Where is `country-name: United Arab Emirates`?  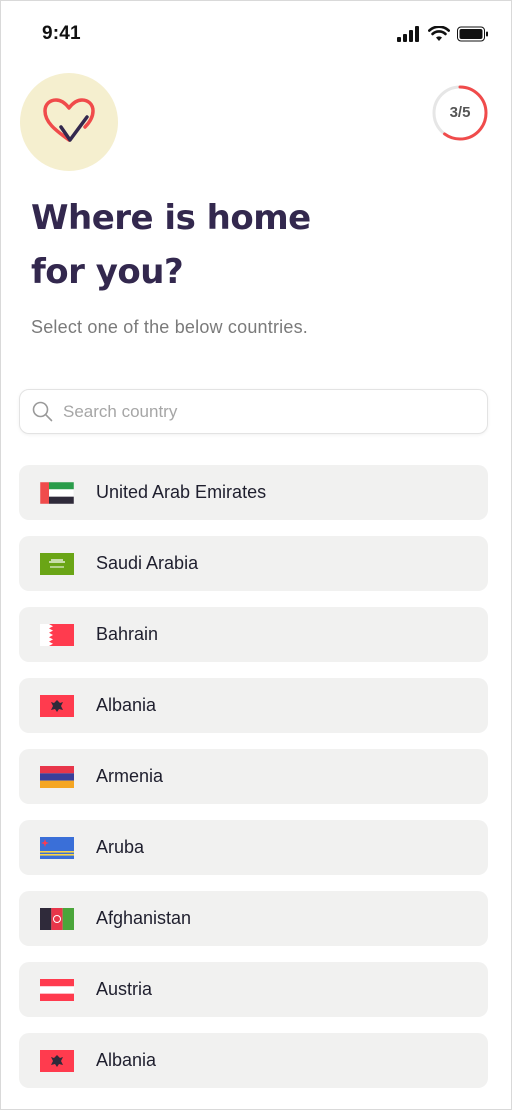
country-name: United Arab Emirates is located at coordinates (181, 492).